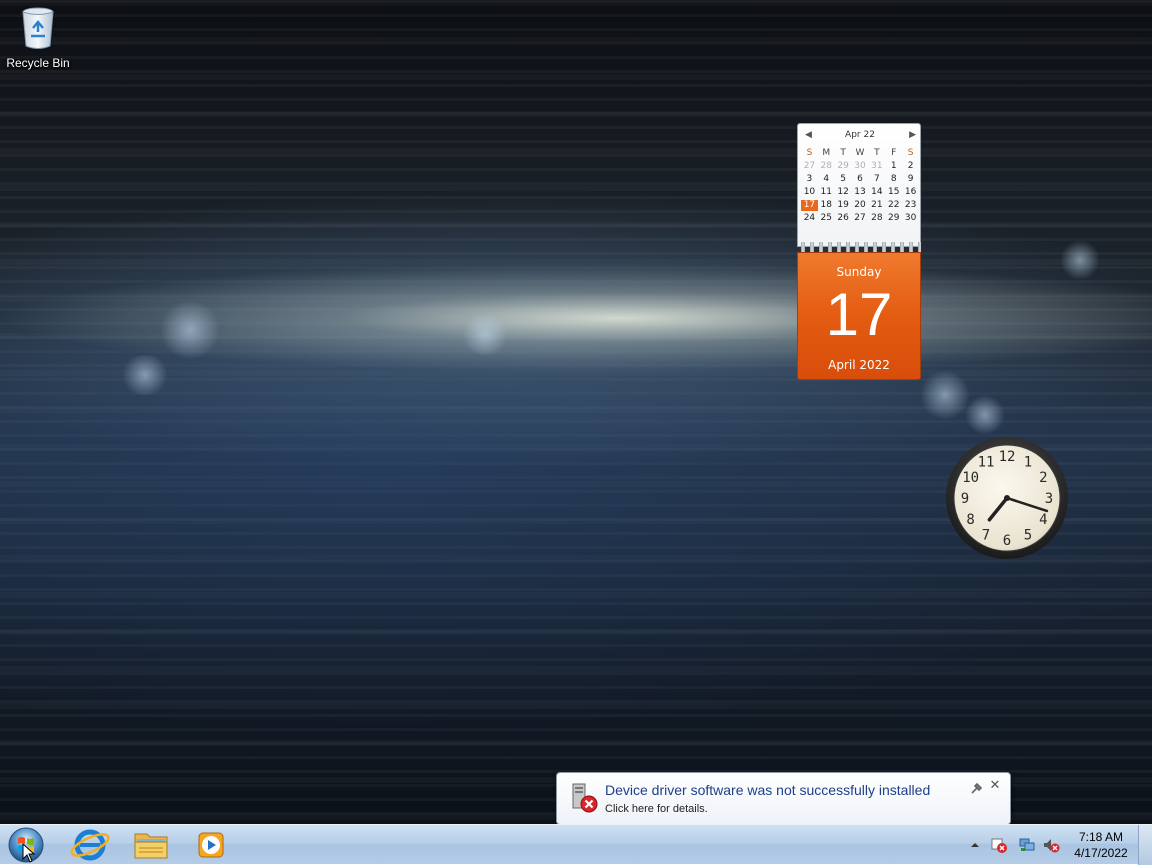 This screenshot has height=868, width=1152. I want to click on action-center-error-icon, so click(999, 845).